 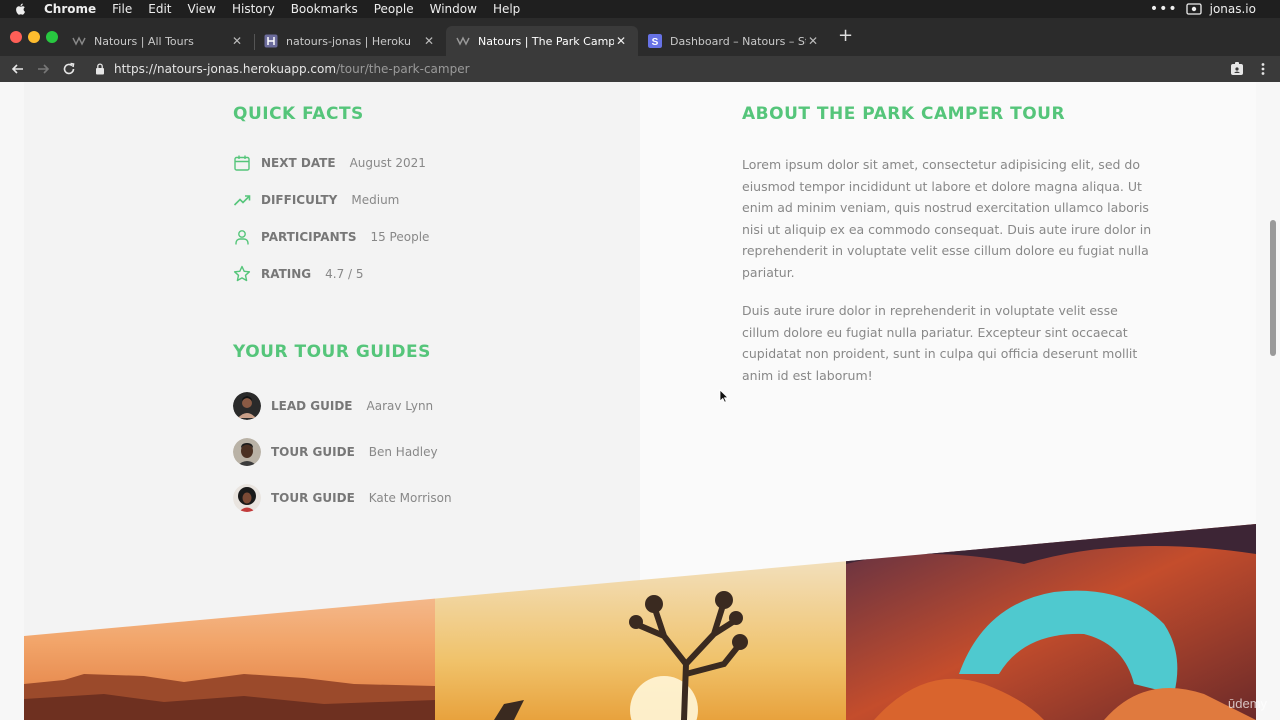 I want to click on tab-heroku: natours-jonas | Heroku ✕, so click(x=350, y=41).